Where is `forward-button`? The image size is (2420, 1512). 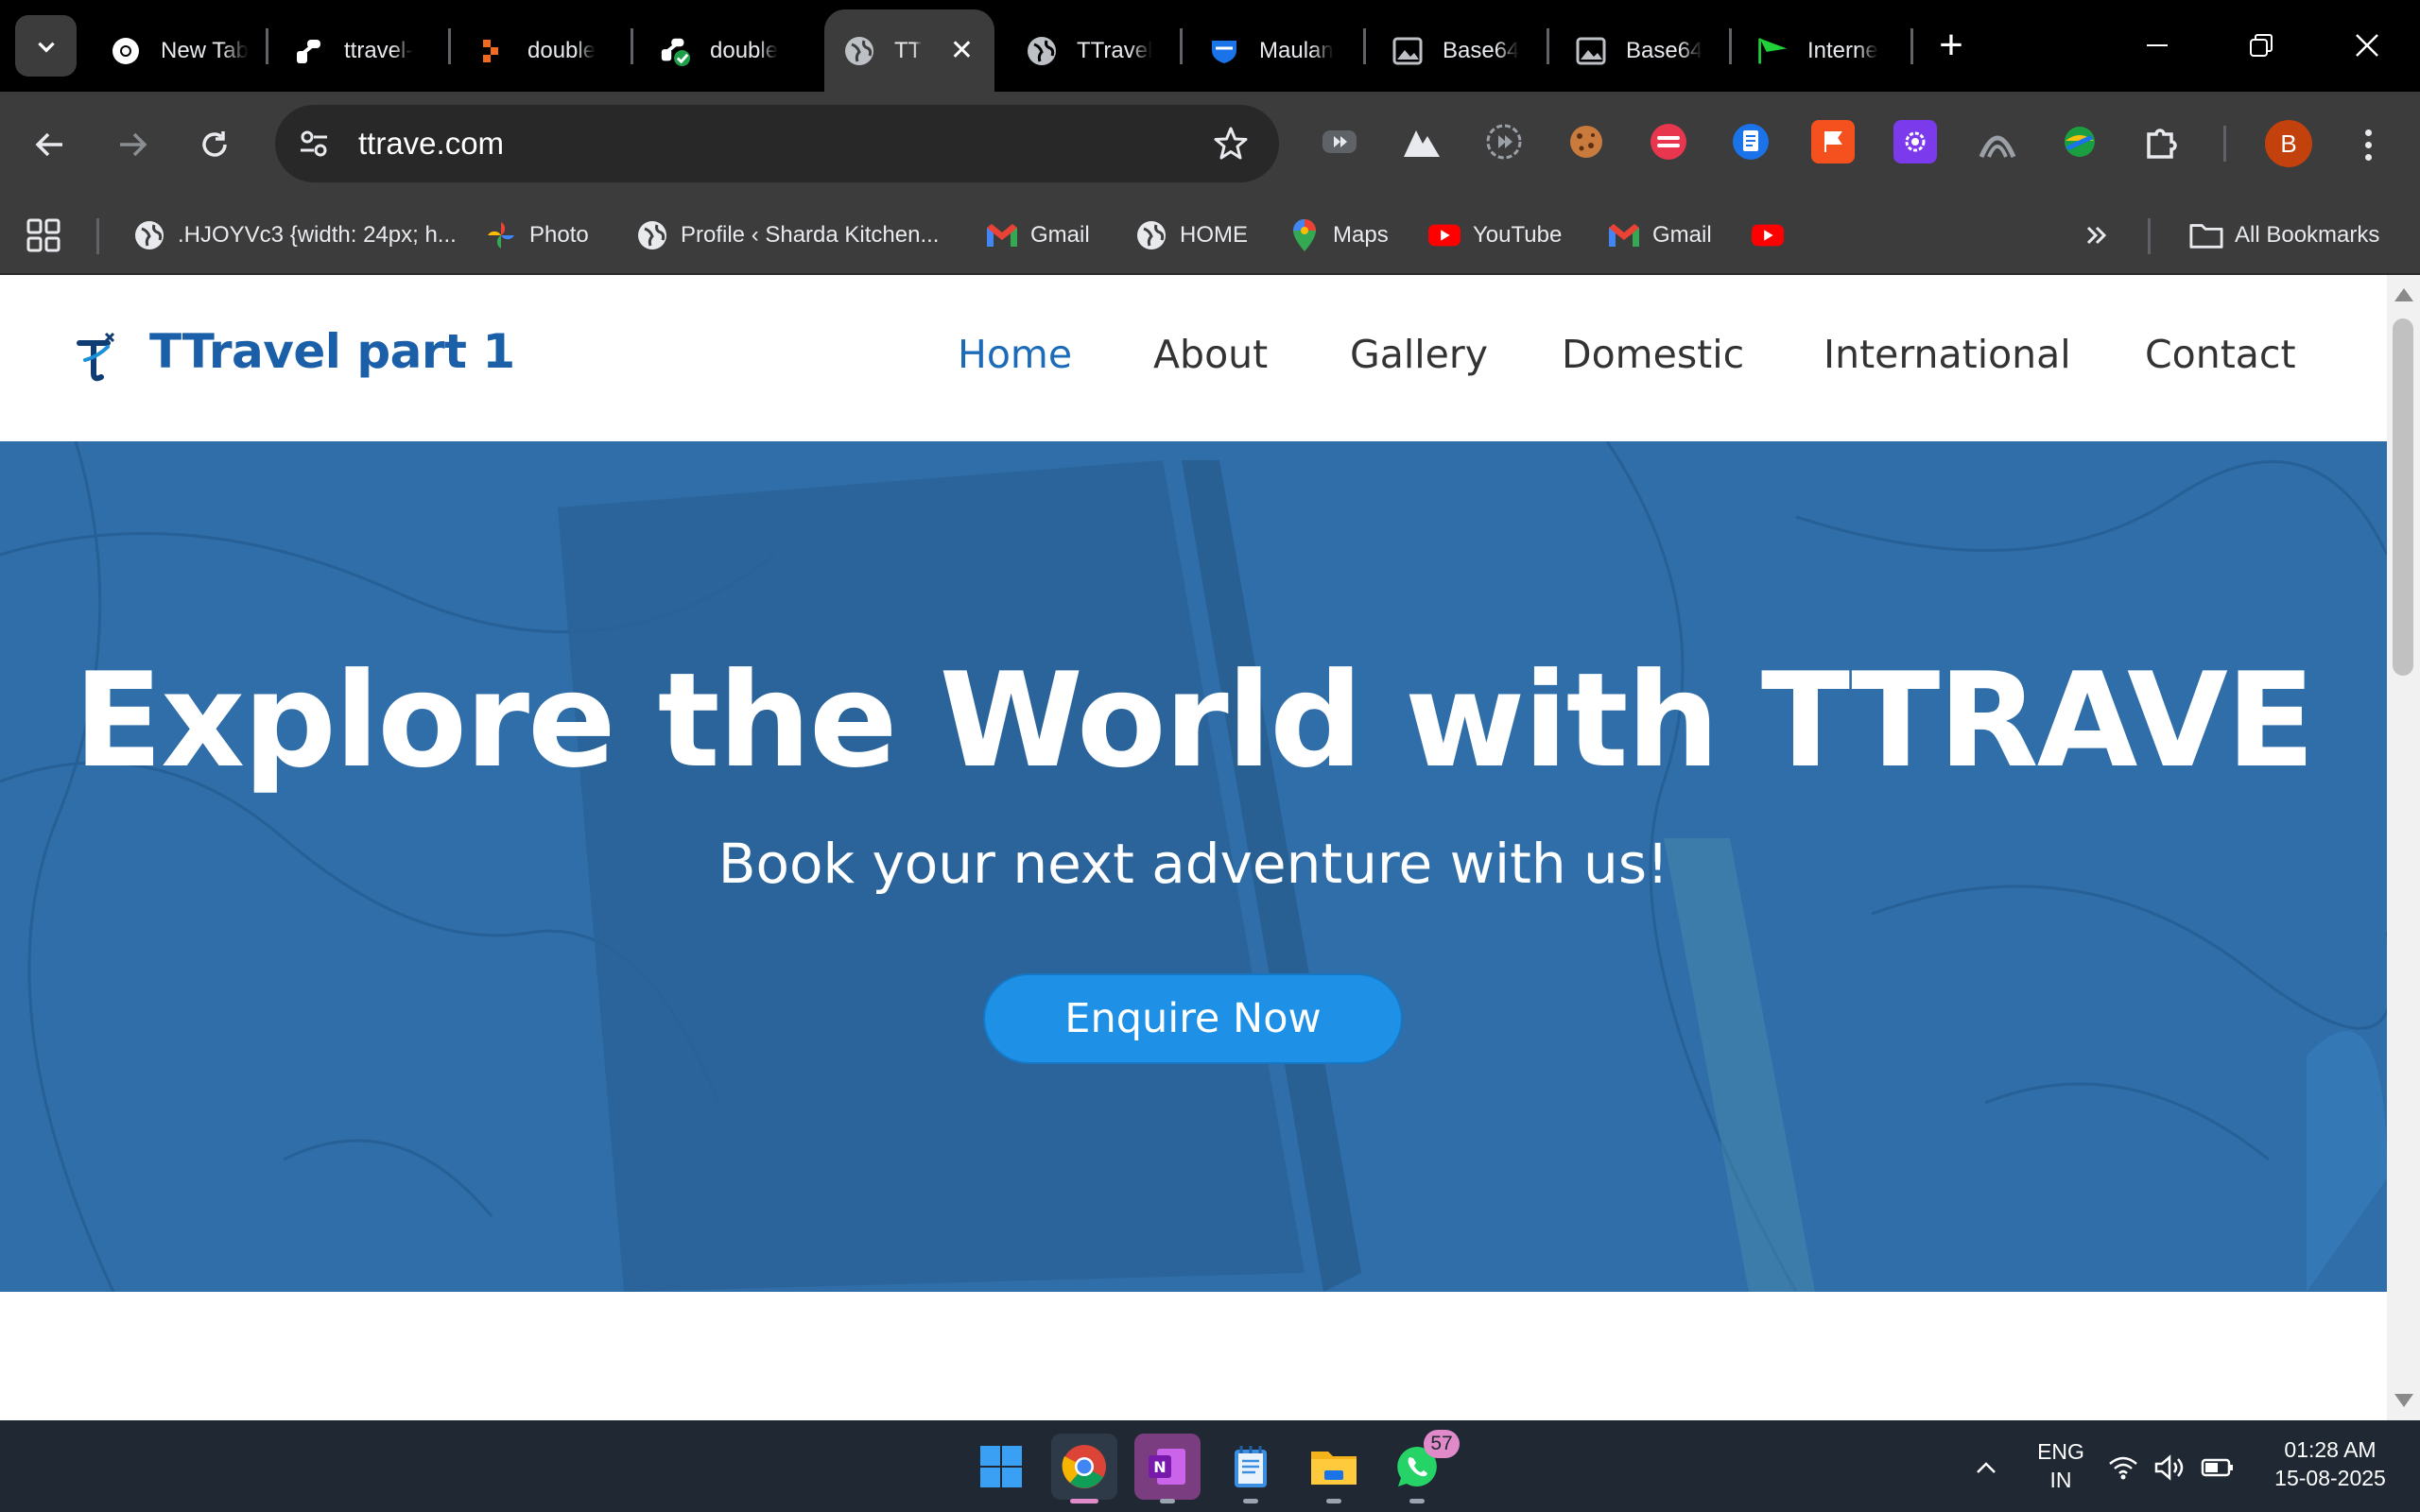 forward-button is located at coordinates (132, 144).